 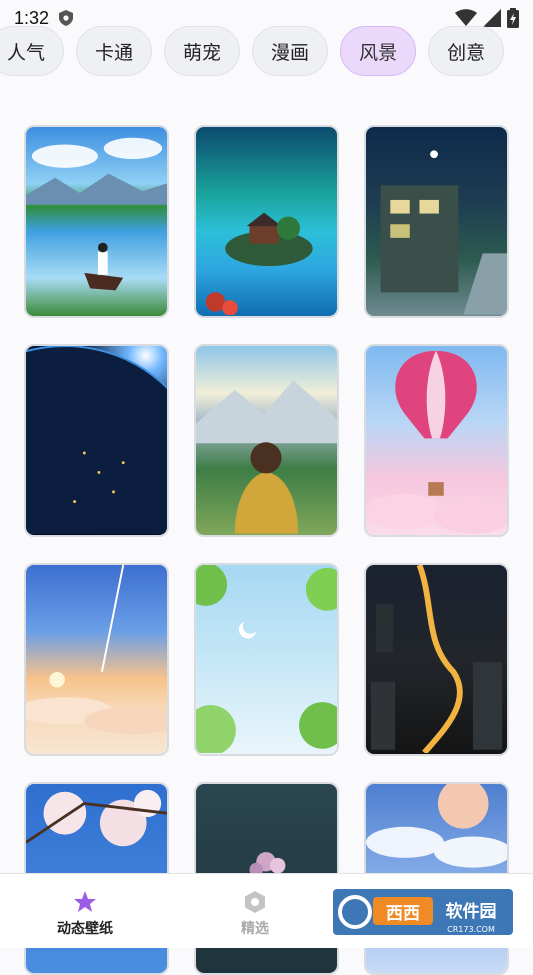 What do you see at coordinates (466, 17) in the screenshot?
I see `wifi-icon` at bounding box center [466, 17].